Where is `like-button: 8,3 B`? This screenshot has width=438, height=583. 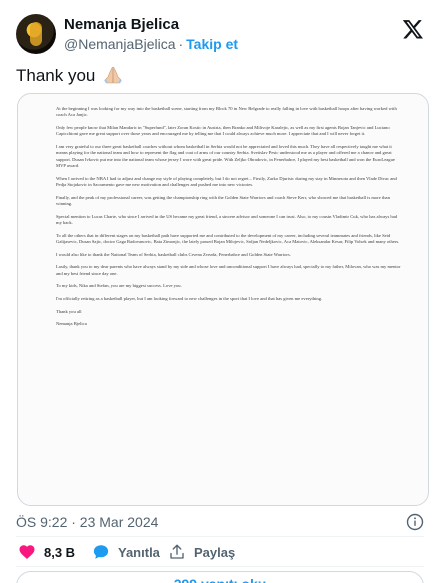 like-button: 8,3 B is located at coordinates (46, 552).